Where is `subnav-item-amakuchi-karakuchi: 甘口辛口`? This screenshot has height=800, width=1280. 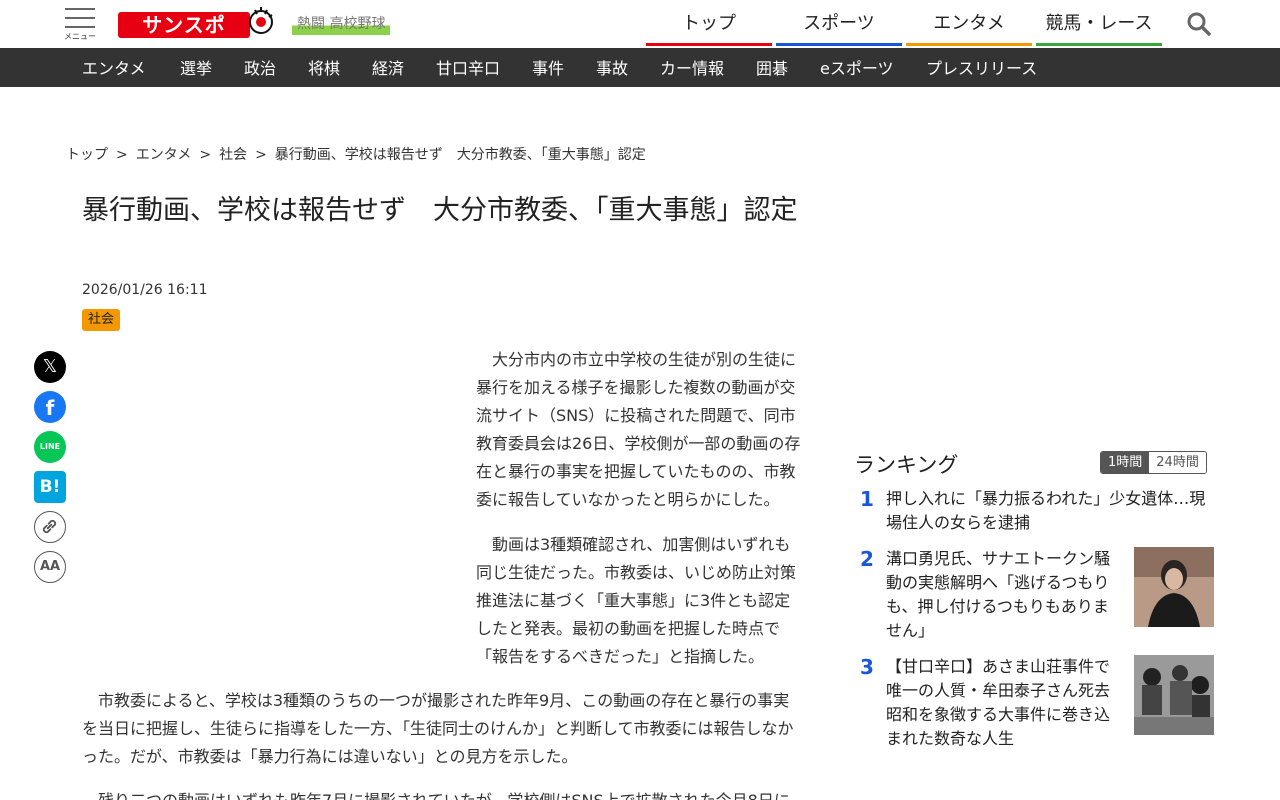 subnav-item-amakuchi-karakuchi: 甘口辛口 is located at coordinates (468, 67).